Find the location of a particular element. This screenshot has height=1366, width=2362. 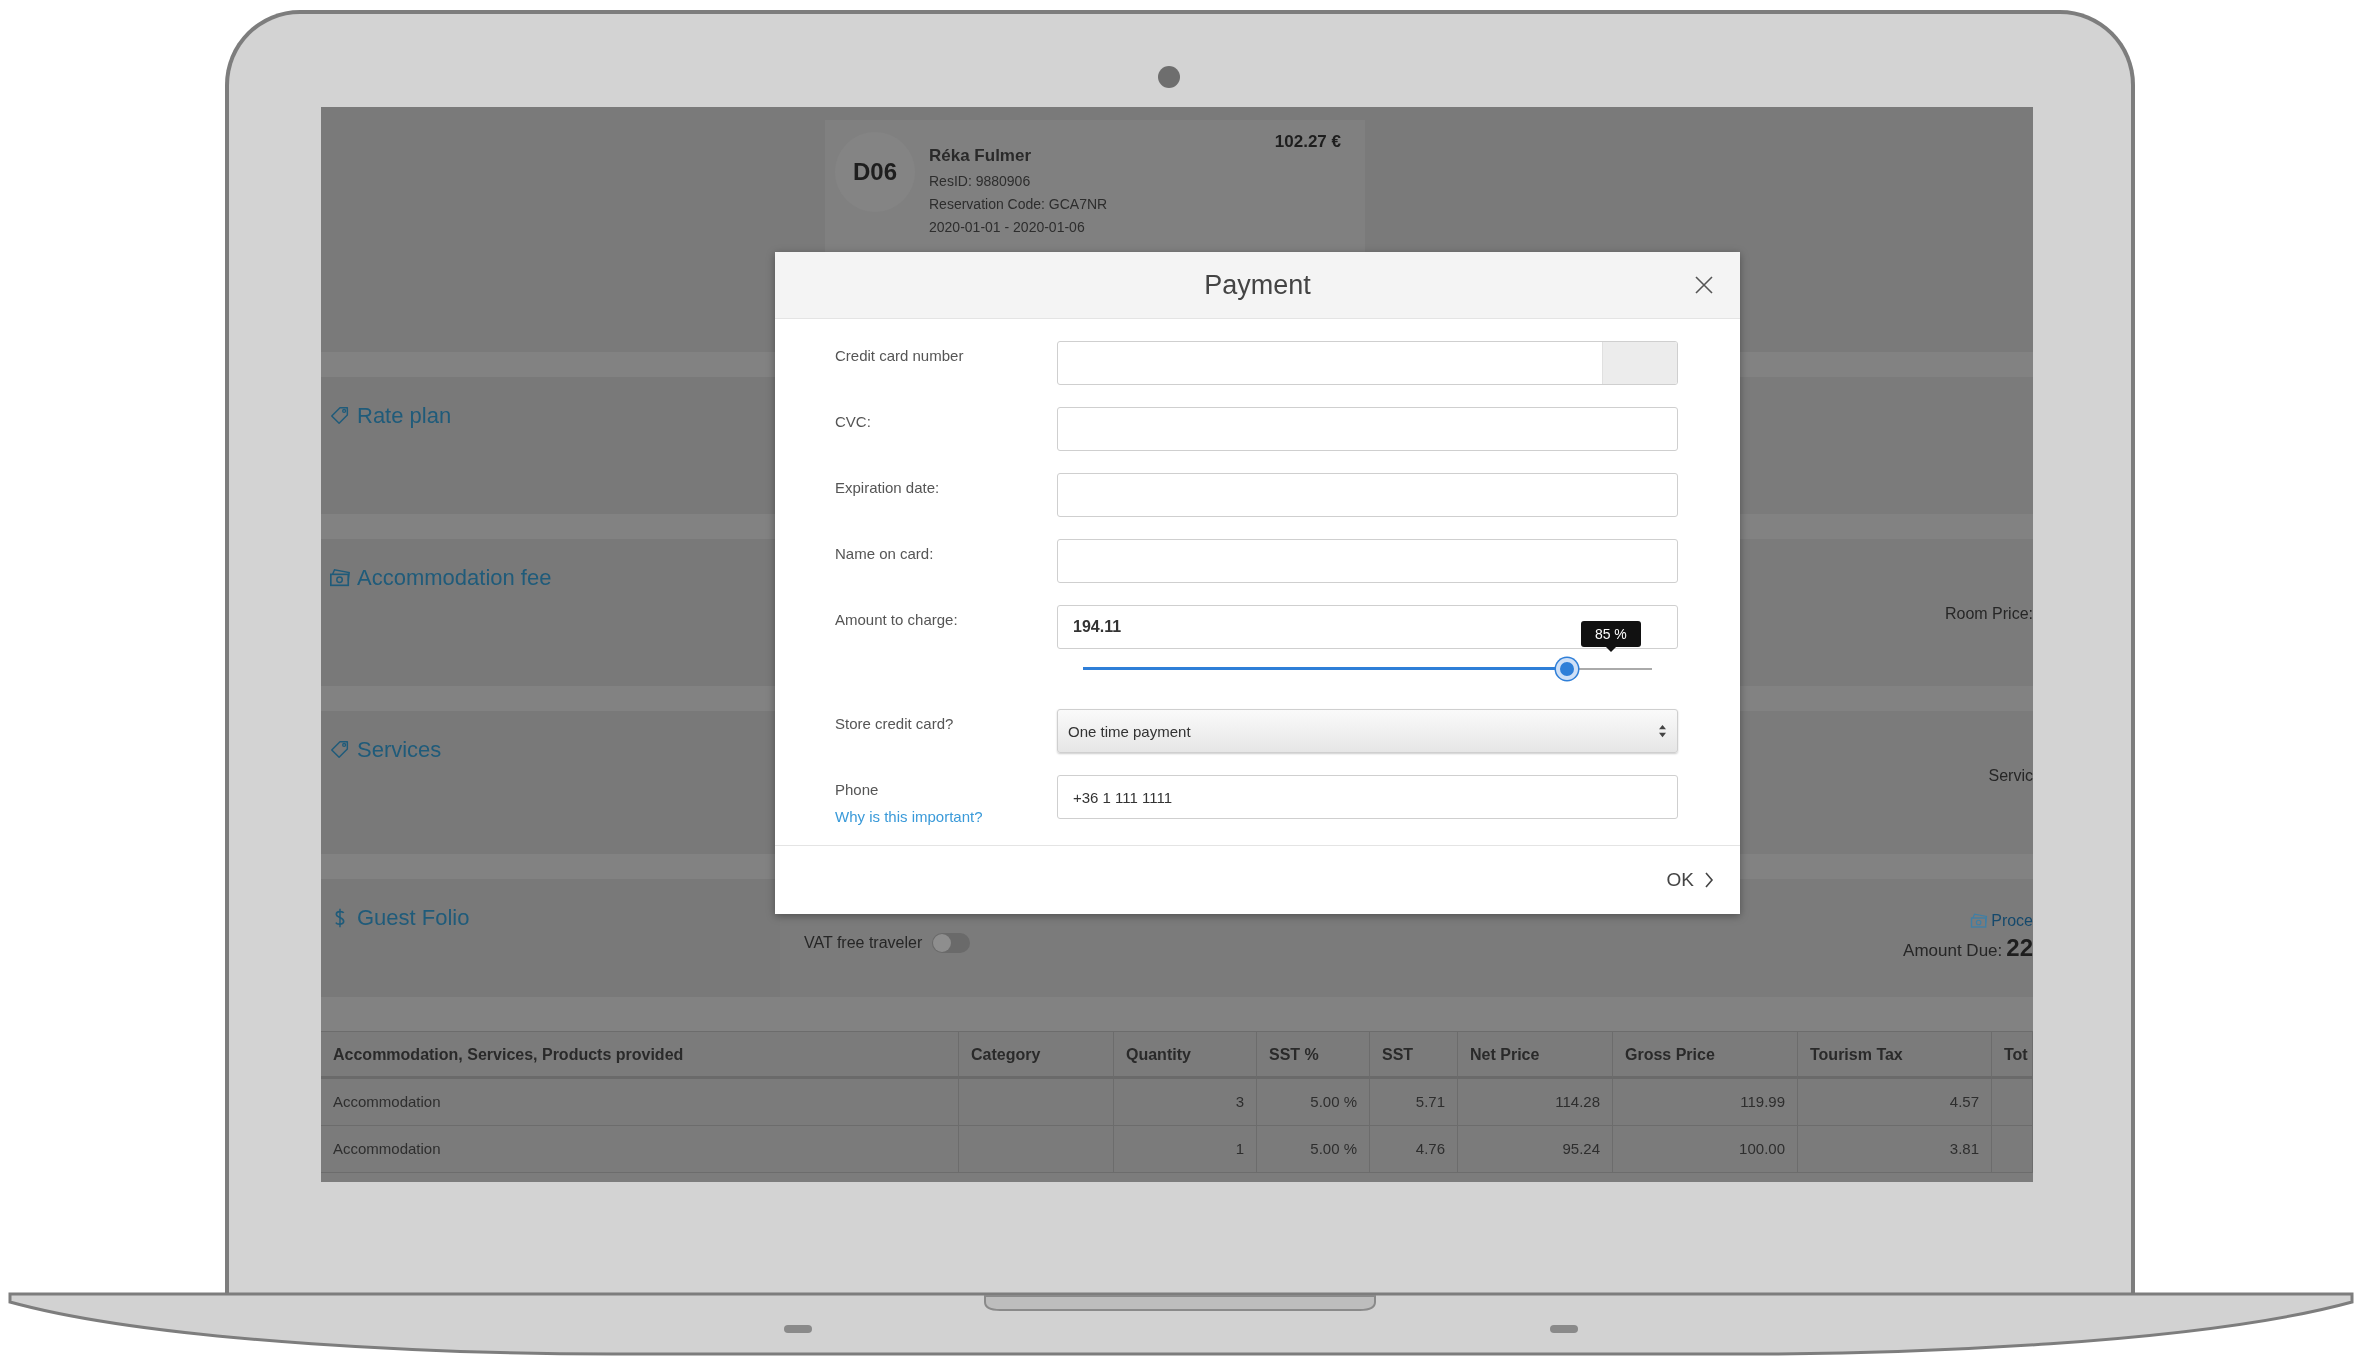

column-header: Tot is located at coordinates (2012, 1055).